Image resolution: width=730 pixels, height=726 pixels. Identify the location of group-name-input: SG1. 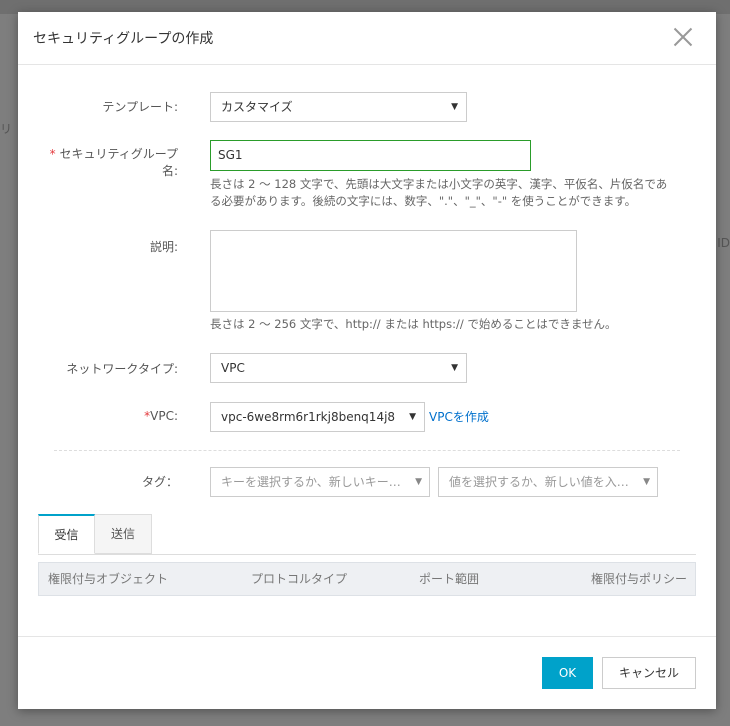
(370, 155).